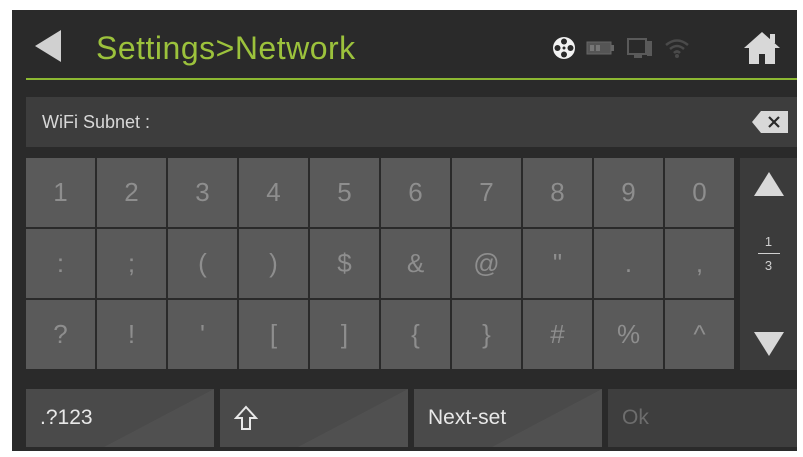 The width and height of the screenshot is (803, 457). I want to click on key: ", so click(557, 263).